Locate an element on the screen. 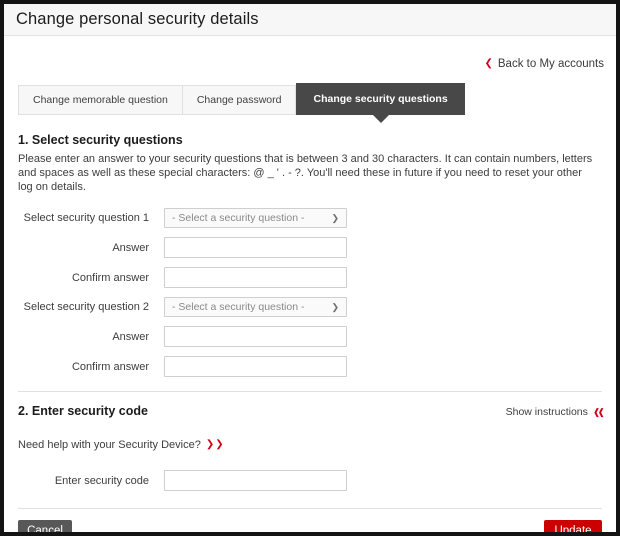 The height and width of the screenshot is (536, 620). page-title: Change personal security details is located at coordinates (137, 19).